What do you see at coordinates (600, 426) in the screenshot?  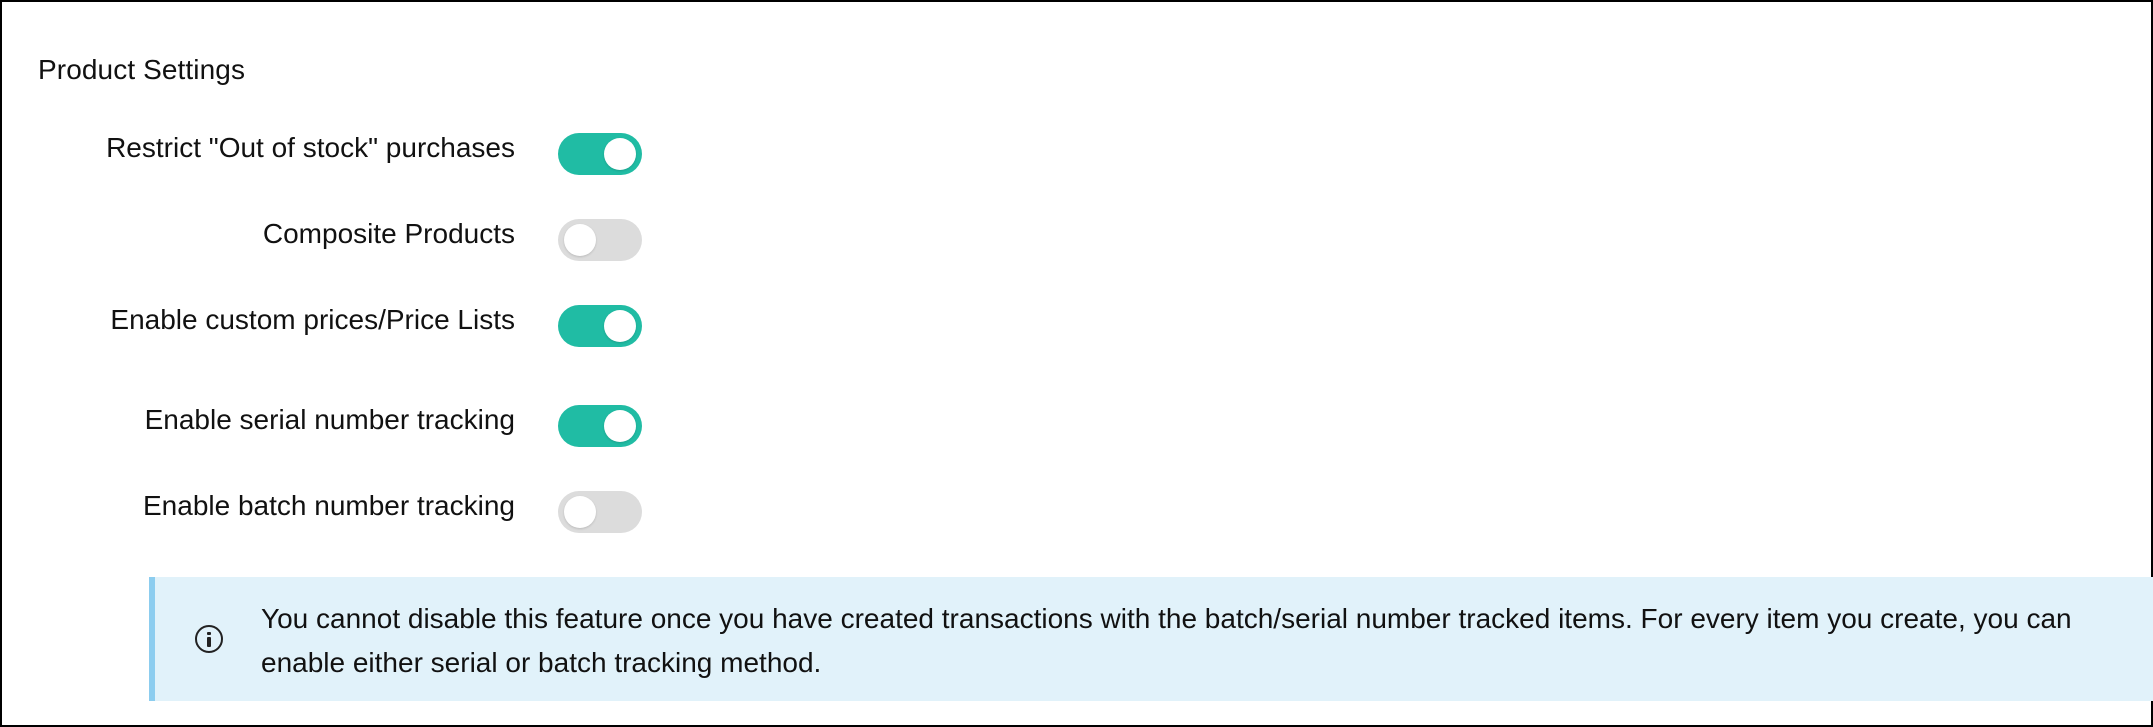 I see `toggle-serial-number-tracking` at bounding box center [600, 426].